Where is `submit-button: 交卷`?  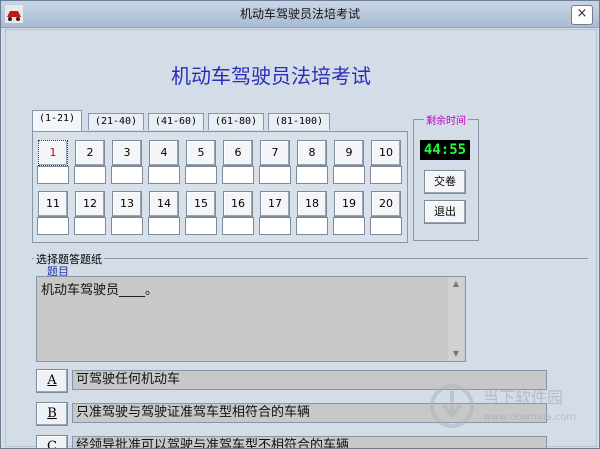
submit-button: 交卷 is located at coordinates (445, 182).